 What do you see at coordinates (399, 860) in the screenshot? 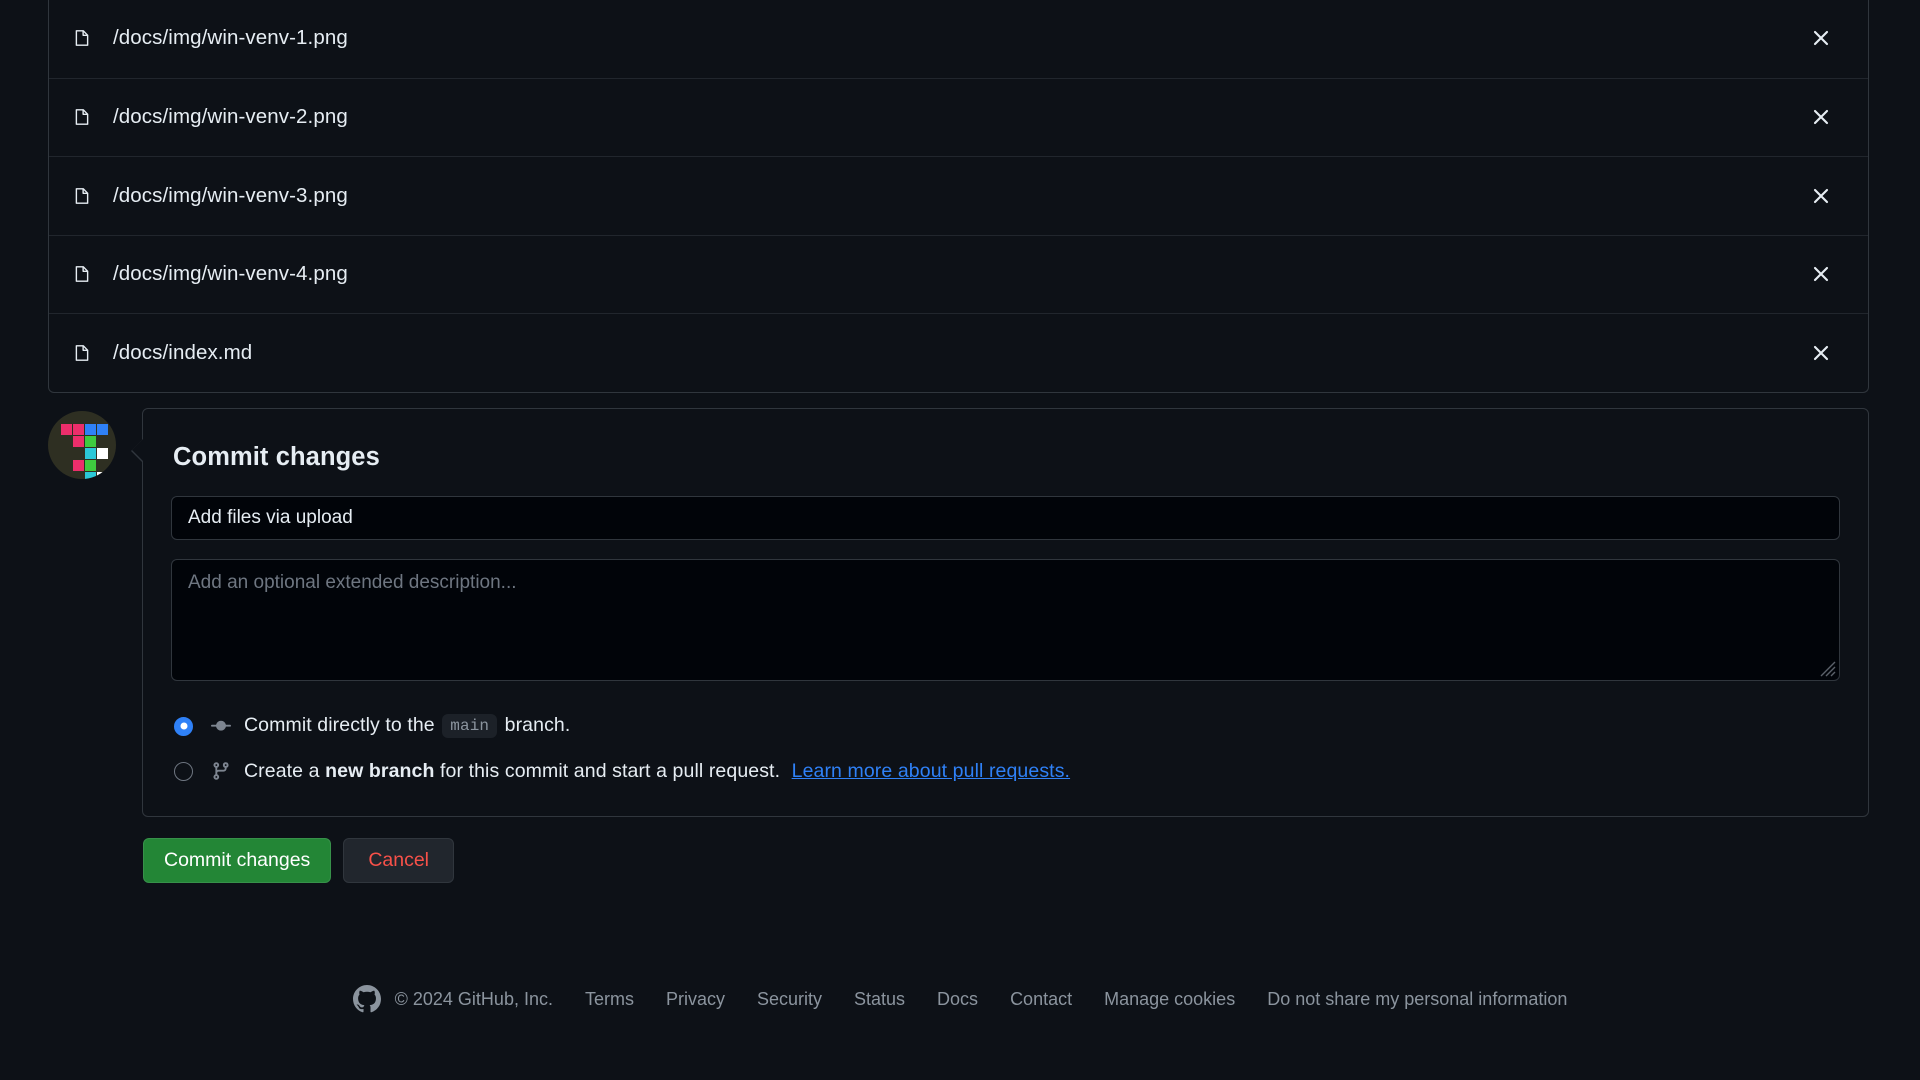
I see `cancel-button: Cancel` at bounding box center [399, 860].